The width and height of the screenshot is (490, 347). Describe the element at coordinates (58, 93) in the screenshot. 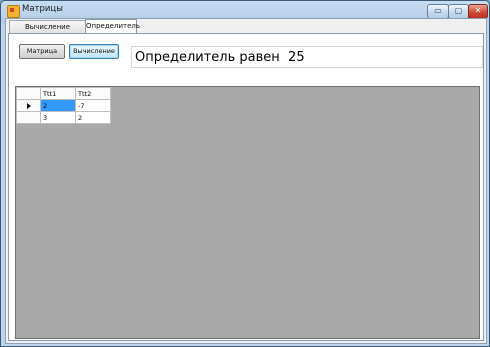

I see `column-header: Ttt1` at that location.